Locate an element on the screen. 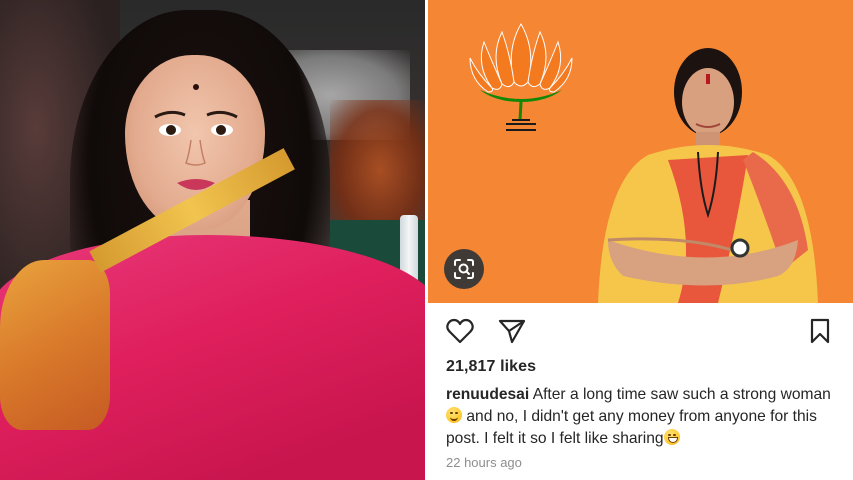  post-timestamp: 22 hours ago is located at coordinates (484, 462).